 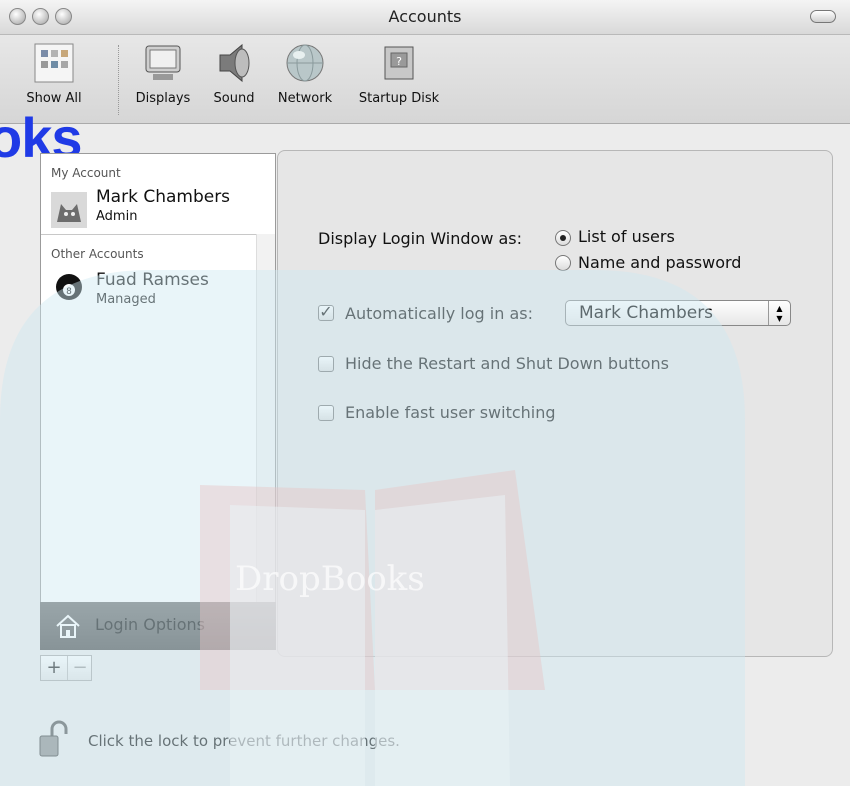 What do you see at coordinates (823, 16) in the screenshot?
I see `toolbar-toggle-button` at bounding box center [823, 16].